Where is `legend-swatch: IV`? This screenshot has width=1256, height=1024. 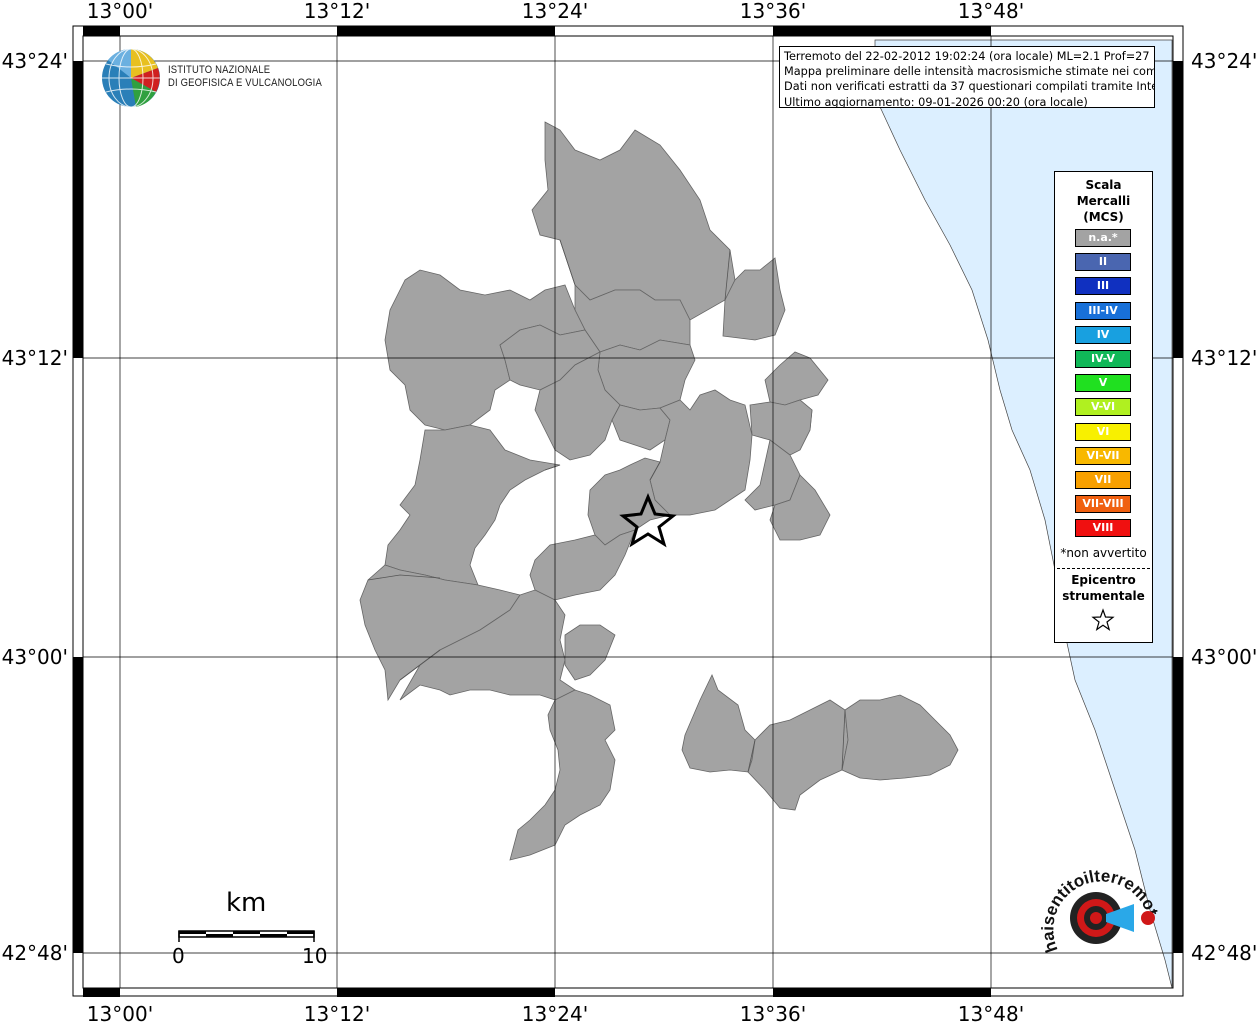 legend-swatch: IV is located at coordinates (1103, 334).